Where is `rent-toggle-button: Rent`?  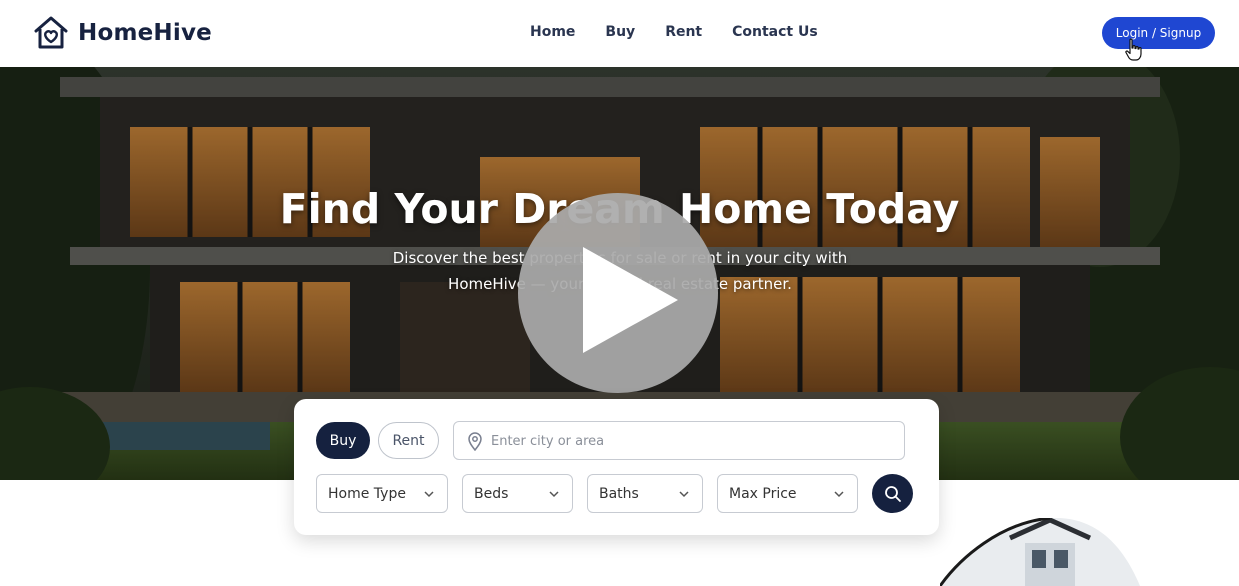
rent-toggle-button: Rent is located at coordinates (408, 440).